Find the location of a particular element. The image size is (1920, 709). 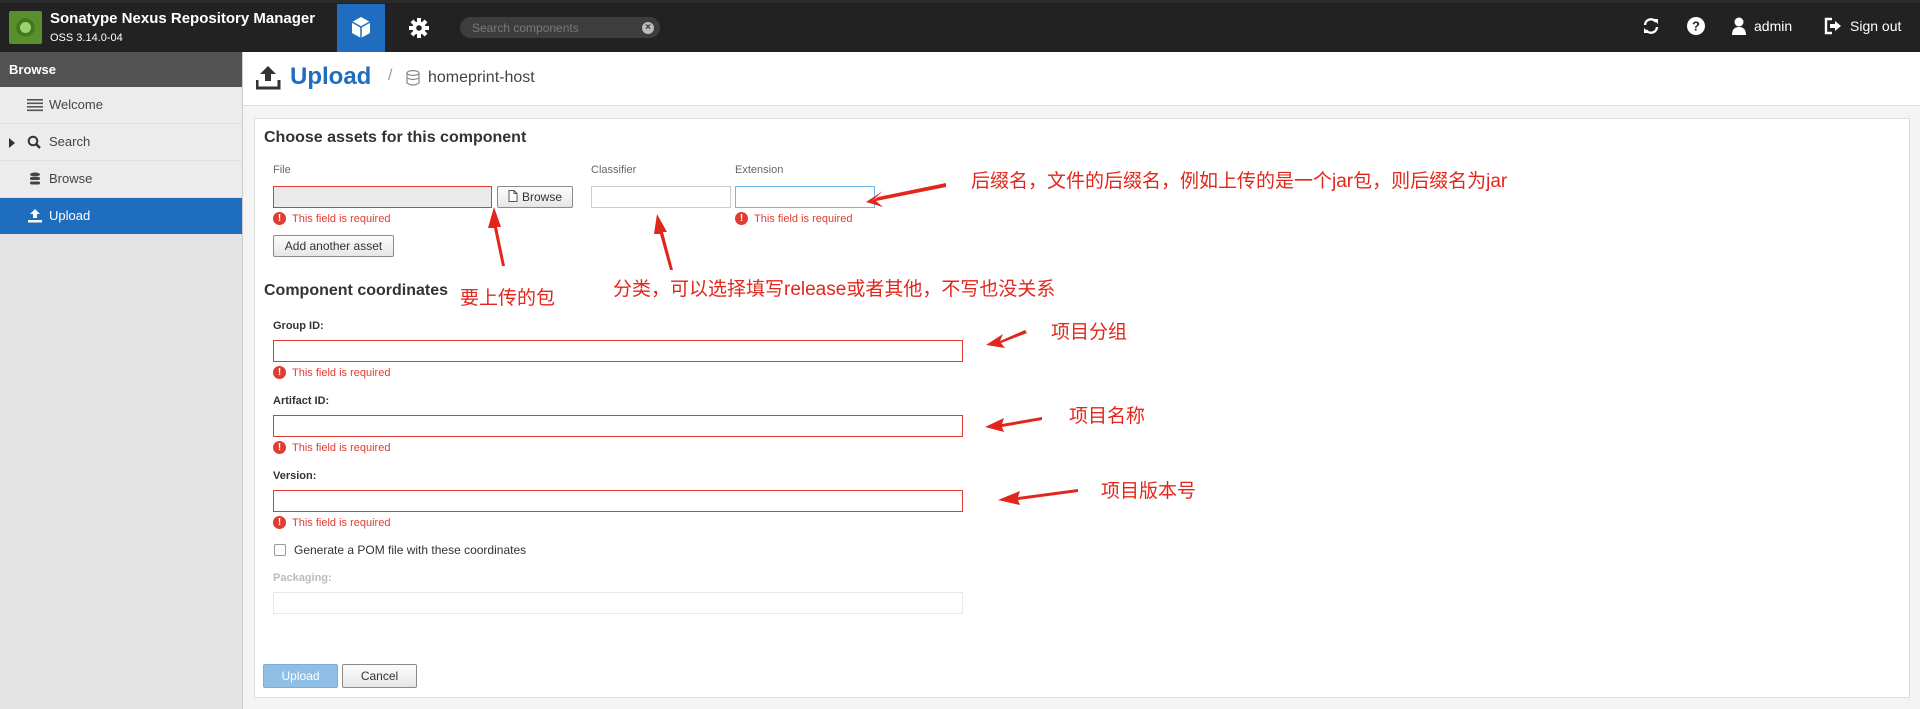

search-components-box: × is located at coordinates (560, 27).